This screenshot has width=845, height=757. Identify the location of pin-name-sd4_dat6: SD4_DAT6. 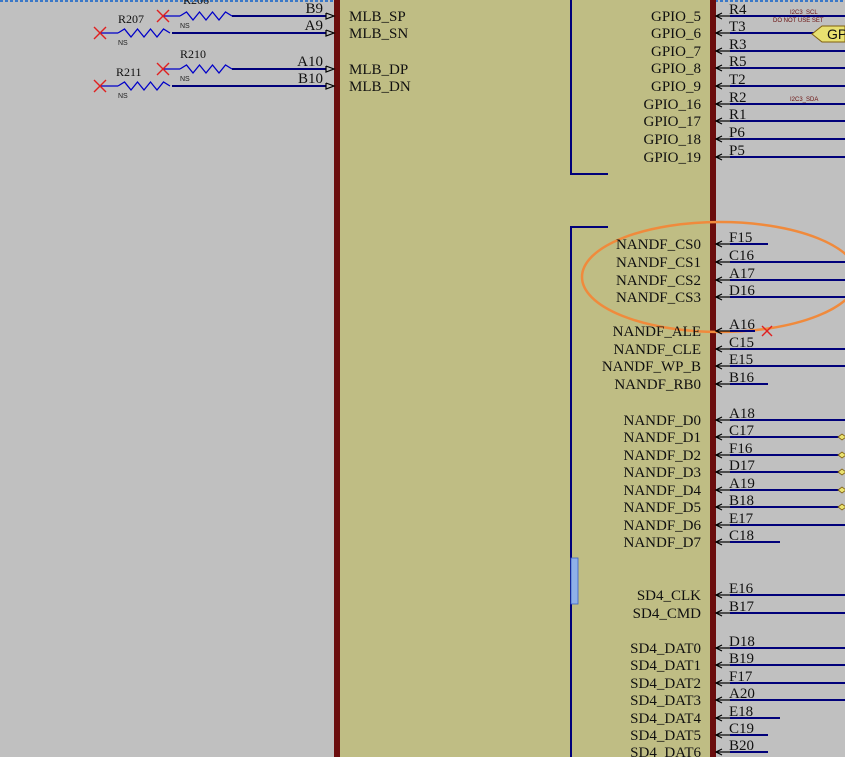
(665, 751).